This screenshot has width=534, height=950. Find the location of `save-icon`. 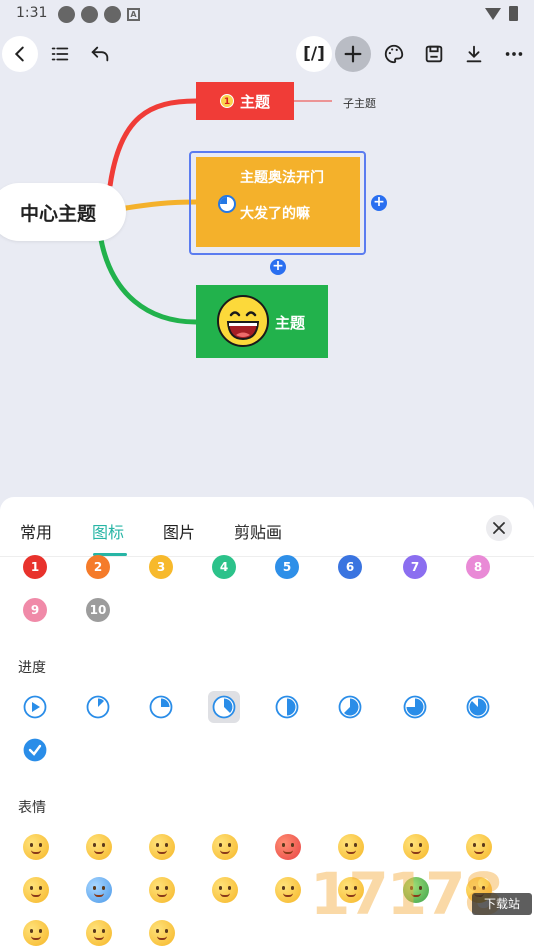

save-icon is located at coordinates (434, 54).